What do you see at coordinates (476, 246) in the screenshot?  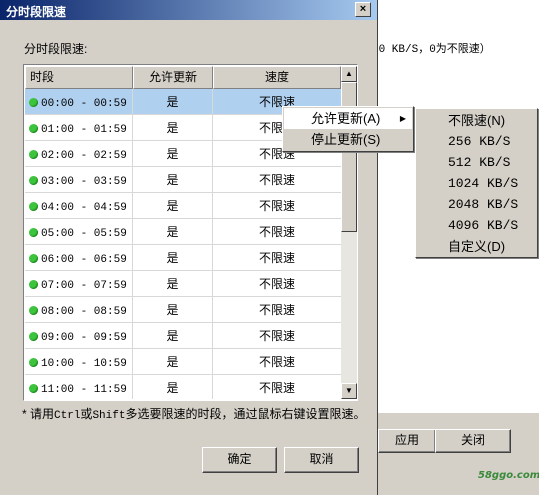 I see `submenu-item-custom: 自定义(D)` at bounding box center [476, 246].